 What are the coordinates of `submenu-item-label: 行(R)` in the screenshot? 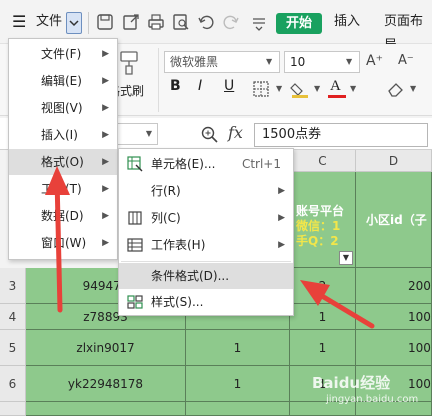 It's located at (166, 191).